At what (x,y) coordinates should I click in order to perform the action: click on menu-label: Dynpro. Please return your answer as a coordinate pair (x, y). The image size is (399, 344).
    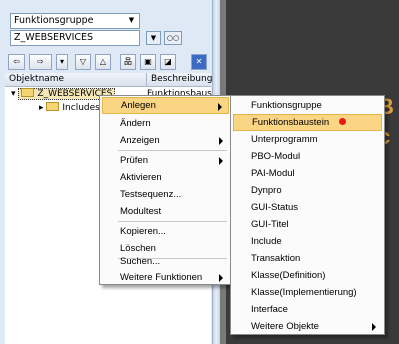
    Looking at the image, I should click on (266, 190).